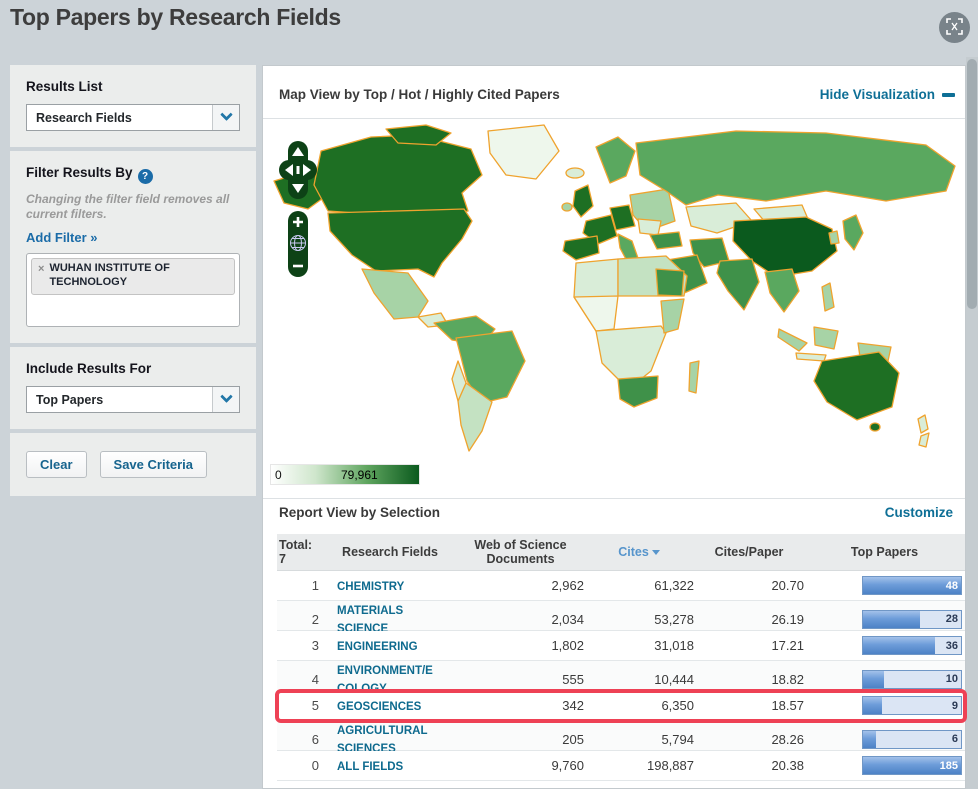 Image resolution: width=978 pixels, height=789 pixels. Describe the element at coordinates (298, 244) in the screenshot. I see `zoom-control` at that location.